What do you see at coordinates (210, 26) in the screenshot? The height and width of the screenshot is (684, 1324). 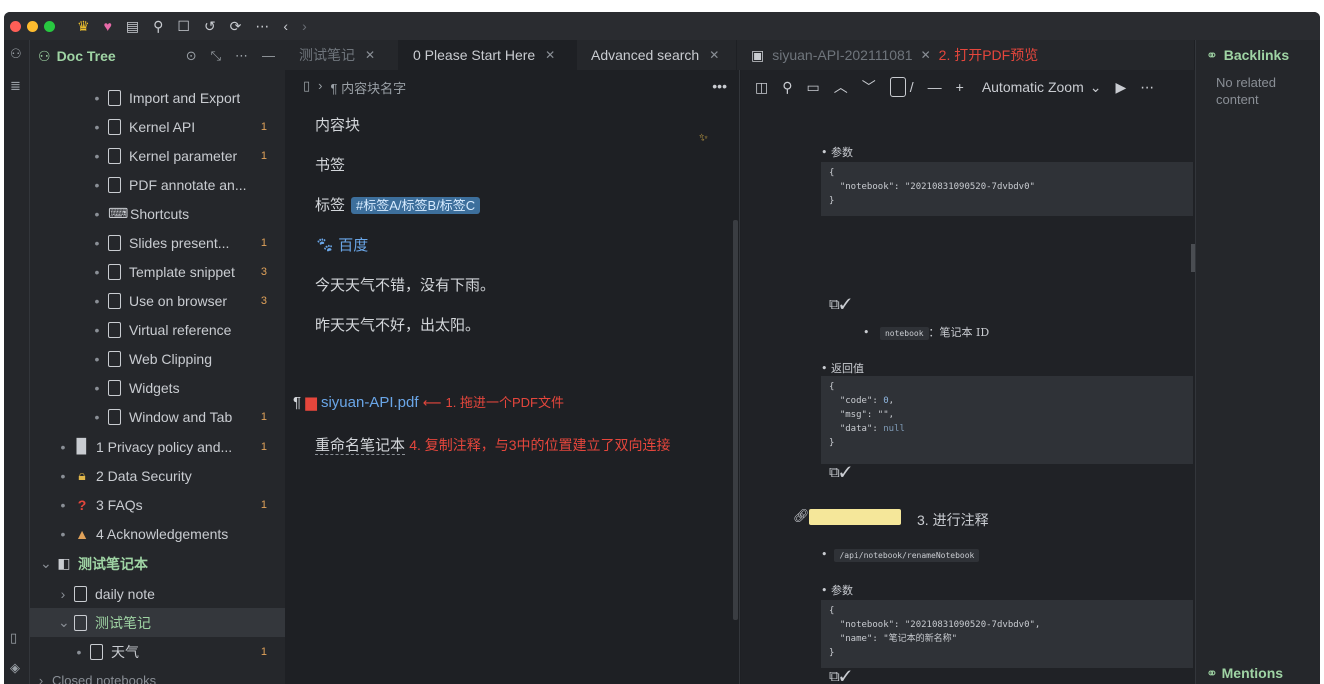 I see `history-icon: ↺` at bounding box center [210, 26].